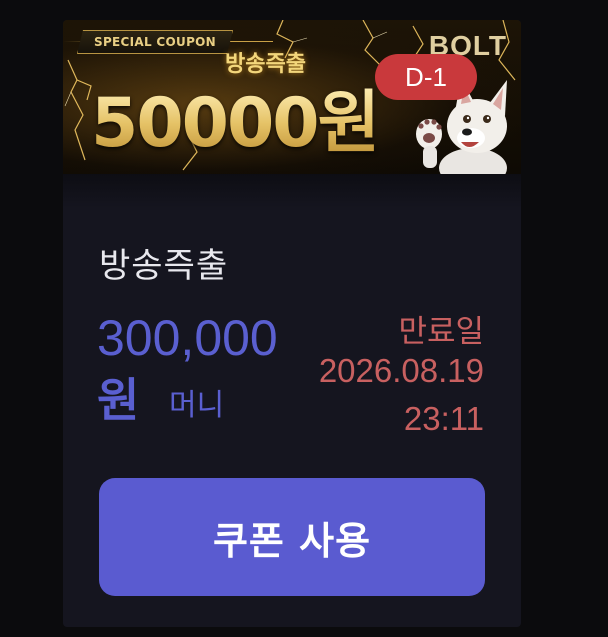  Describe the element at coordinates (401, 370) in the screenshot. I see `expiry-date: 2026.08.19` at that location.